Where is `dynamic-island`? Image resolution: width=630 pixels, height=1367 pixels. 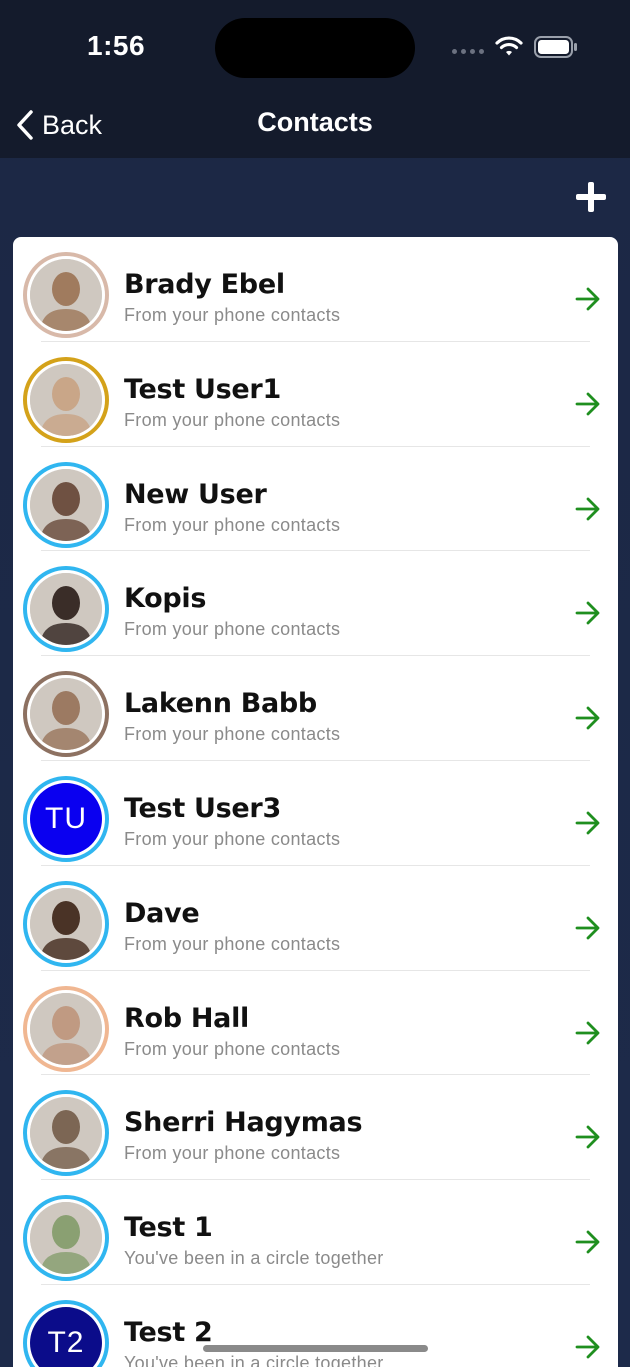
dynamic-island is located at coordinates (315, 48).